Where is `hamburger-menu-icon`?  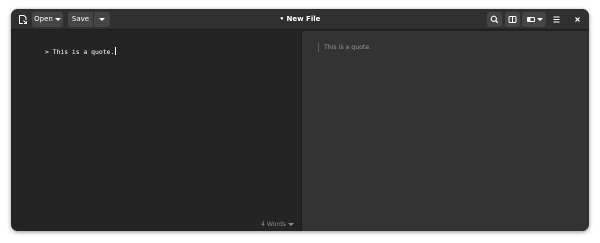 hamburger-menu-icon is located at coordinates (556, 19).